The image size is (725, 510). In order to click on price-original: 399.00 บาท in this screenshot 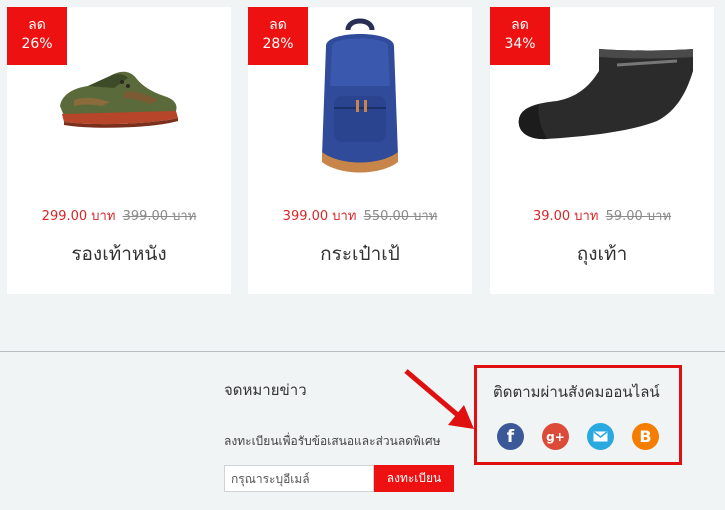, I will do `click(159, 216)`.